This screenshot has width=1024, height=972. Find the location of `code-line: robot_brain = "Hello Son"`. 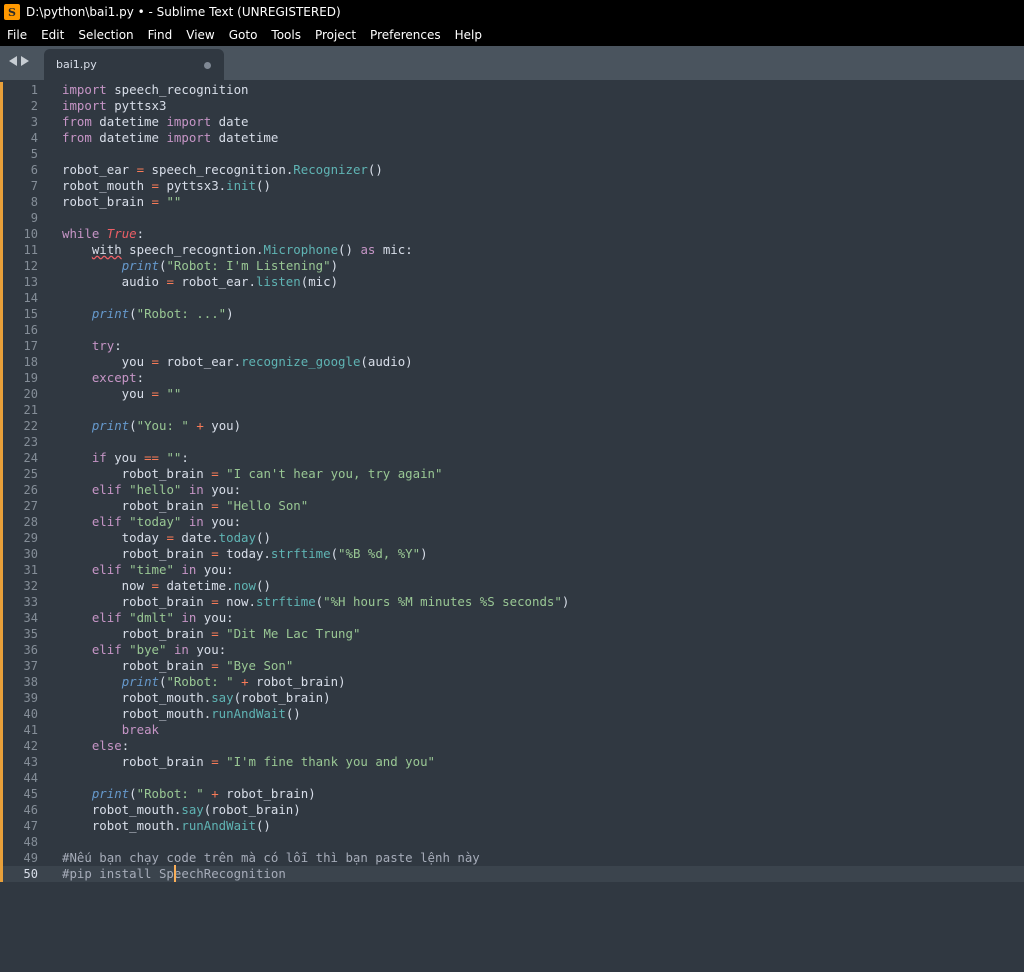

code-line: robot_brain = "Hello Son" is located at coordinates (185, 506).